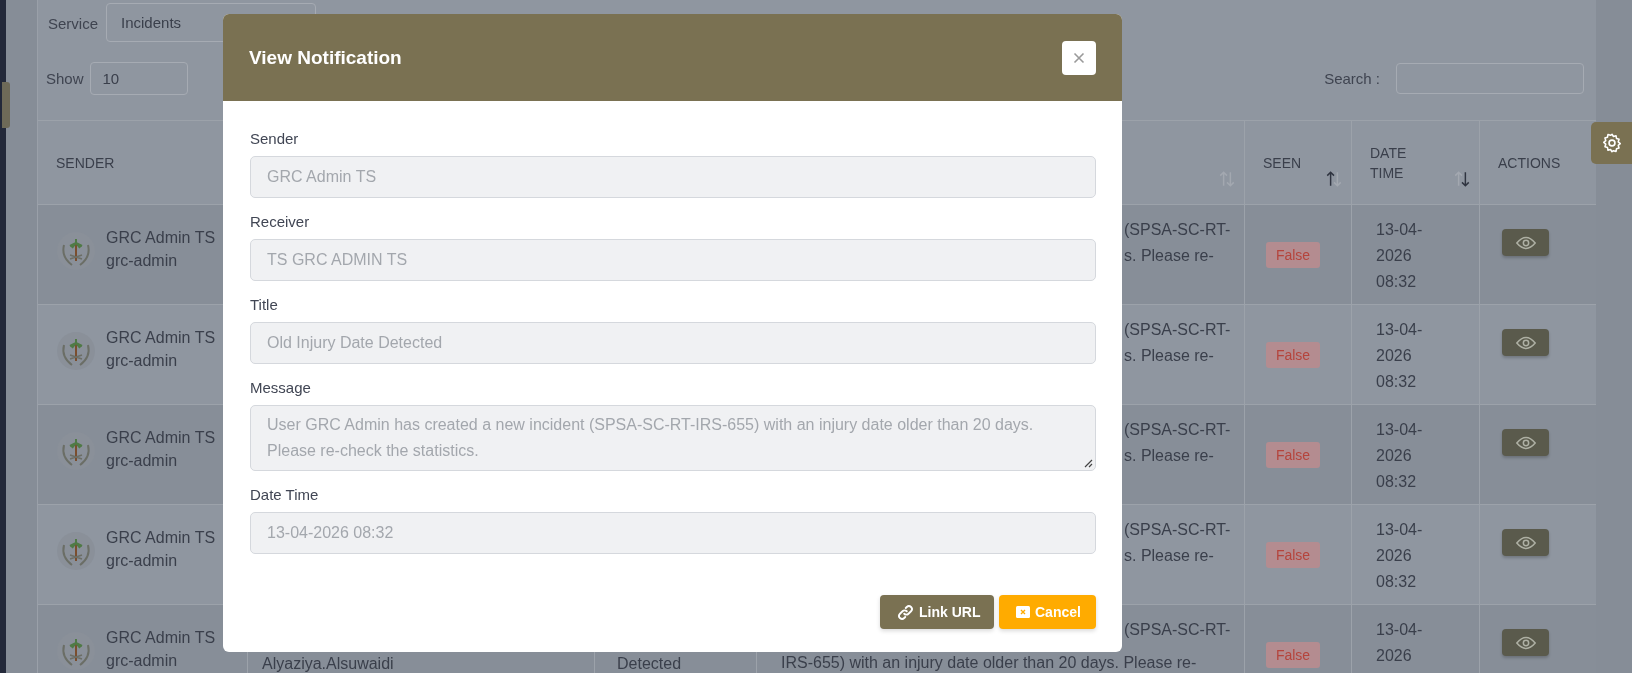 This screenshot has width=1632, height=673. What do you see at coordinates (673, 343) in the screenshot?
I see `readonly-field: Old Injury Date Detected` at bounding box center [673, 343].